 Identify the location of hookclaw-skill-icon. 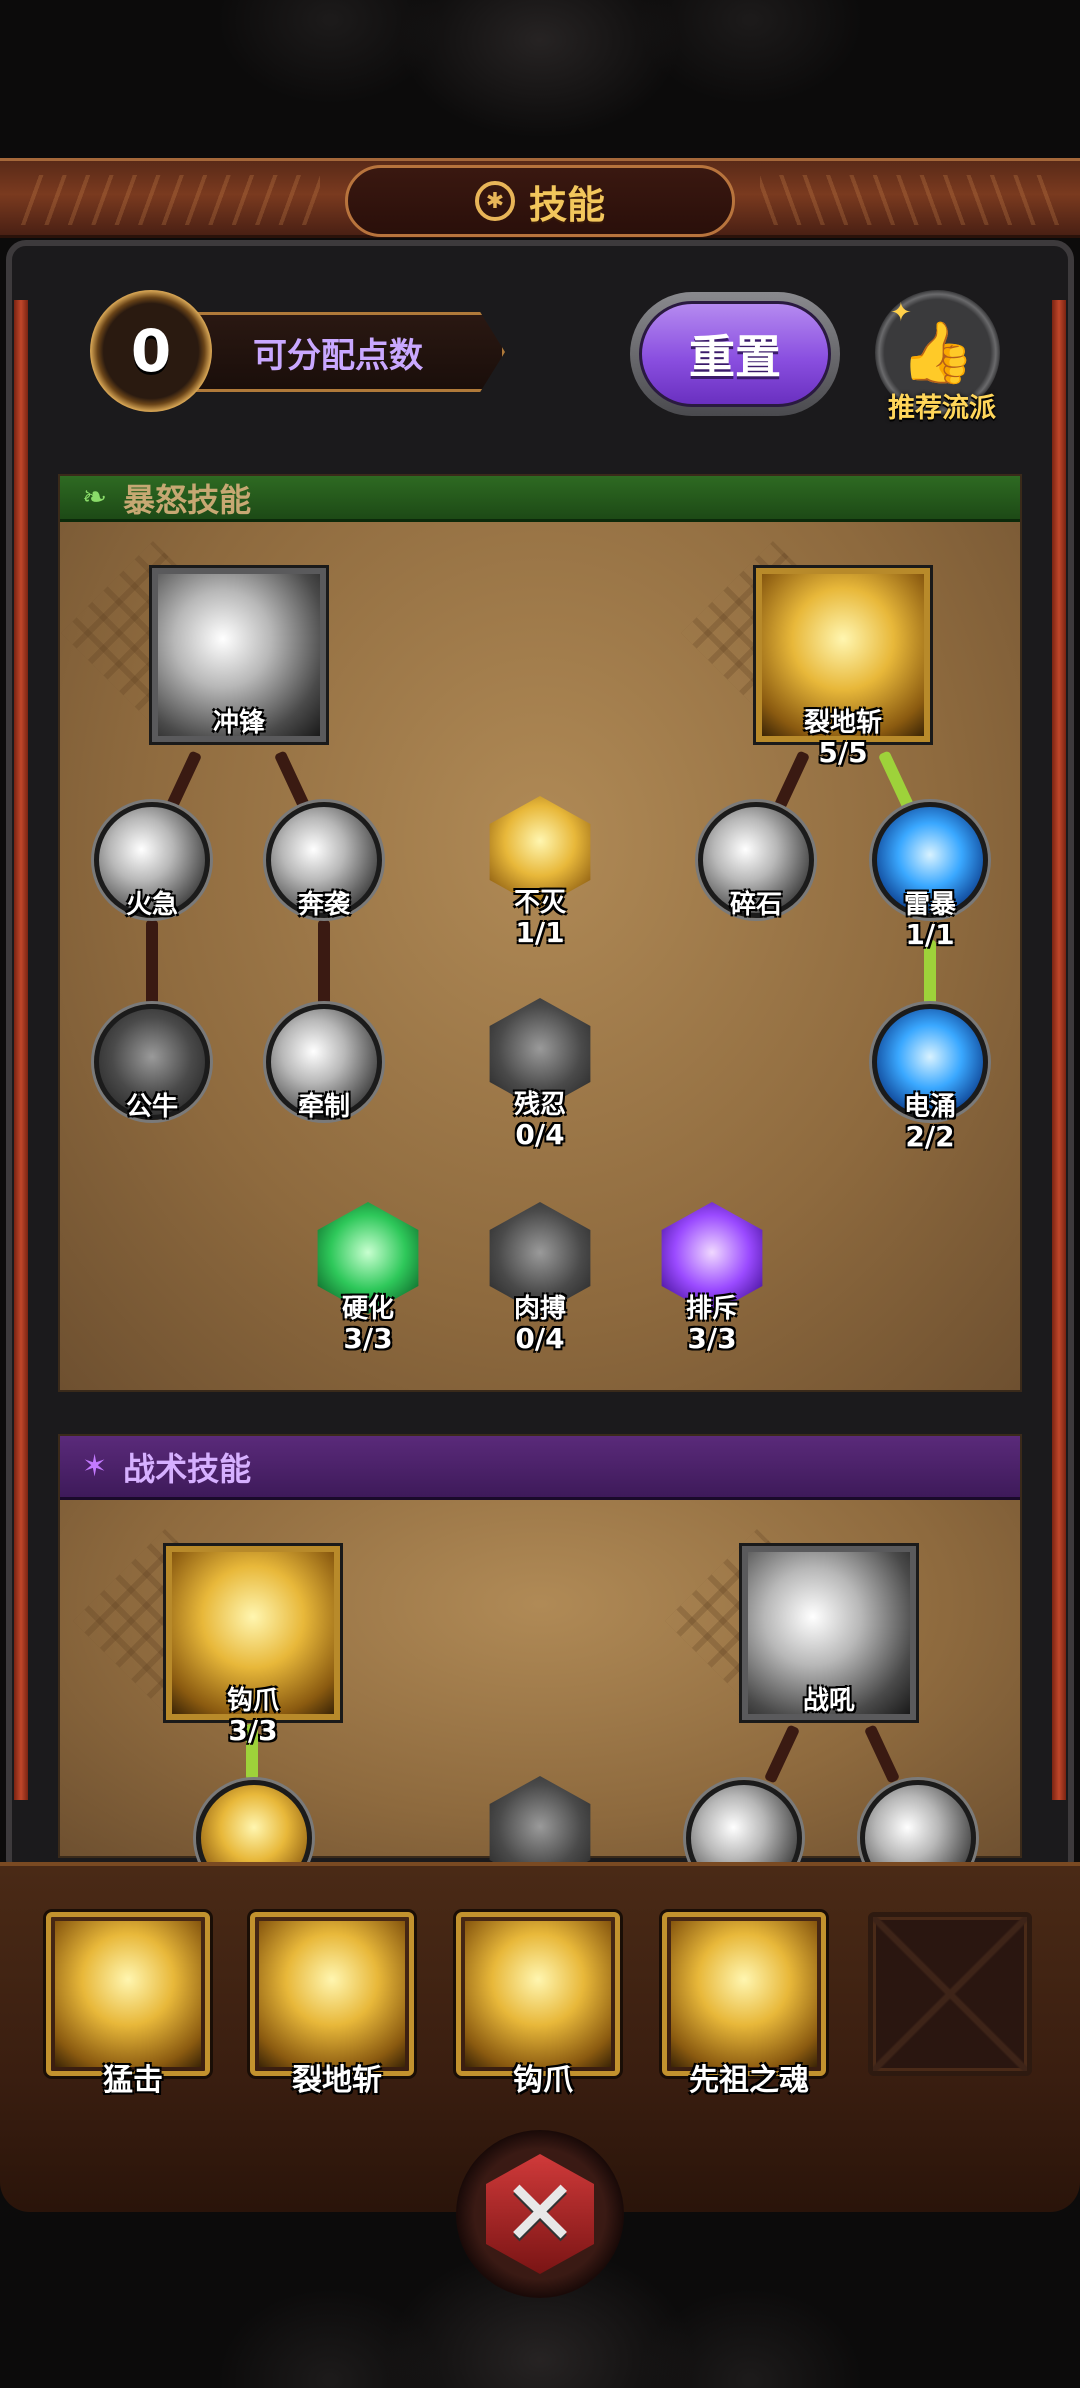
(538, 1994).